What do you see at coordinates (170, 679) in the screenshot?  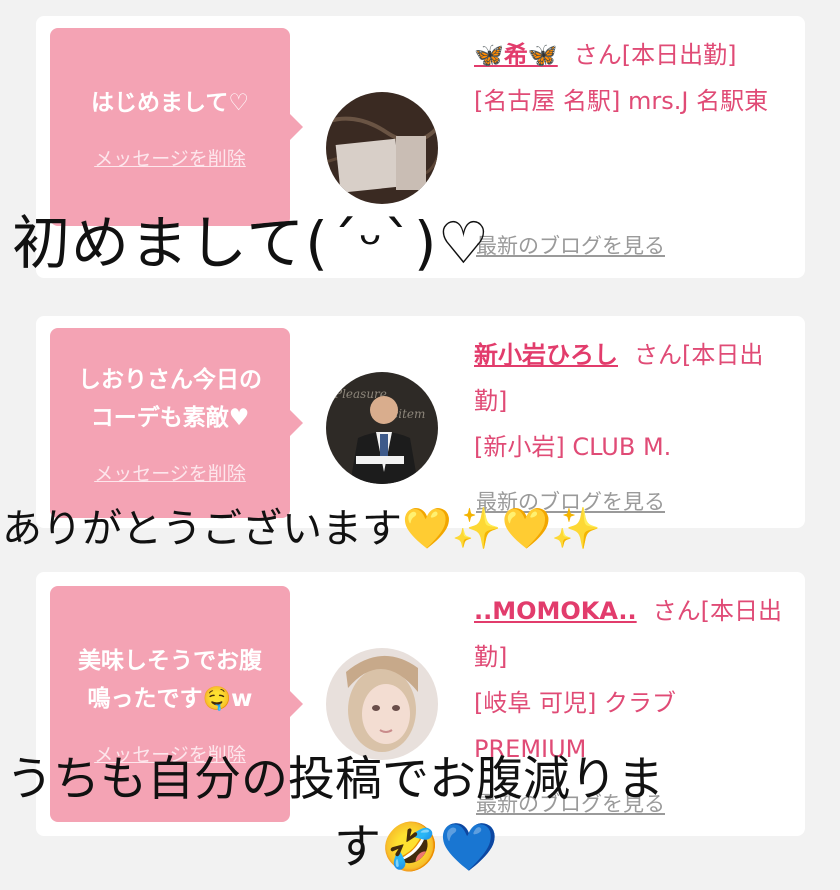 I see `message-text: 美味しそうでお腹 鳴ったです🤤w` at bounding box center [170, 679].